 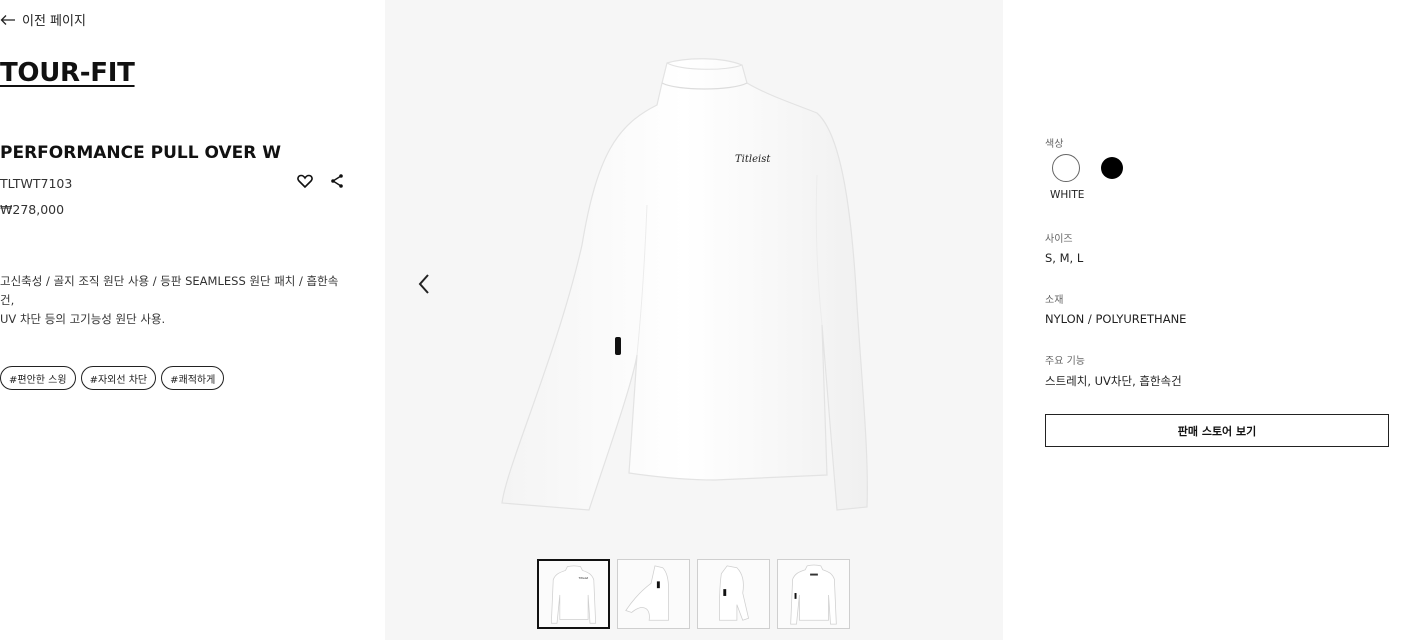 What do you see at coordinates (337, 181) in the screenshot?
I see `share-icon` at bounding box center [337, 181].